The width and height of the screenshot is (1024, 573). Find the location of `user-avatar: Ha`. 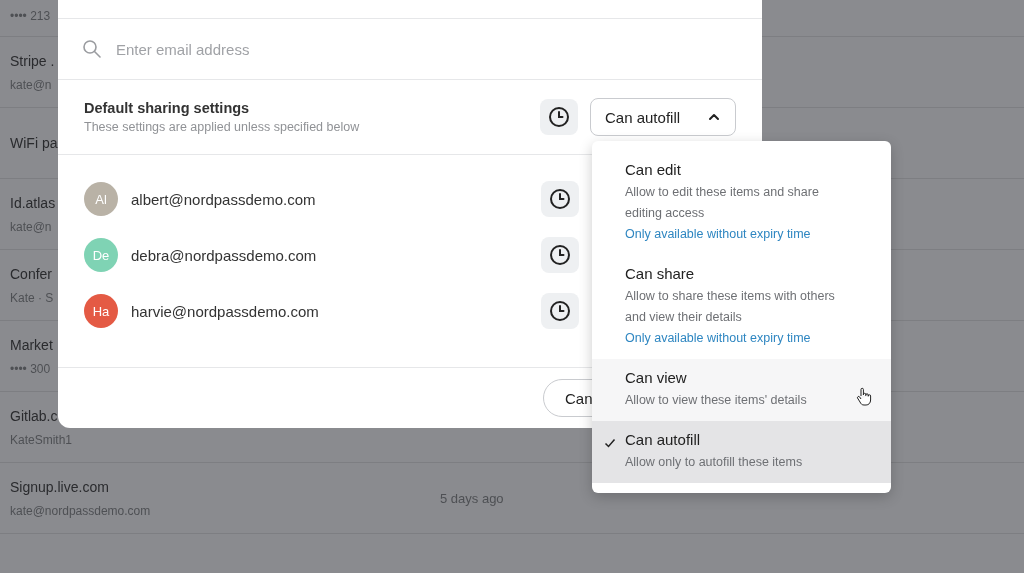

user-avatar: Ha is located at coordinates (101, 311).